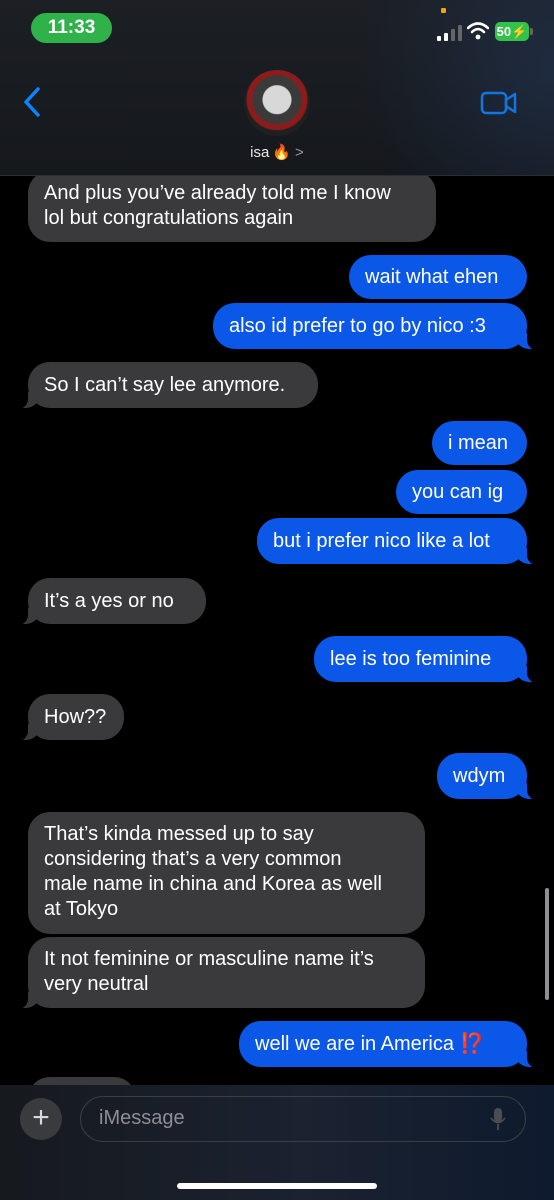 The image size is (554, 1200). Describe the element at coordinates (411, 659) in the screenshot. I see `message-line: lee is too feminine` at that location.